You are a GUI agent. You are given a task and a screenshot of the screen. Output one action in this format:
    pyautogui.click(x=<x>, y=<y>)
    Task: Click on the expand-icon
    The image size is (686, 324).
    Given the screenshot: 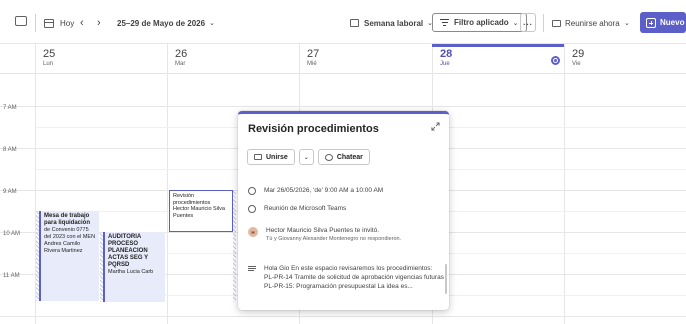 What is the action you would take?
    pyautogui.click(x=435, y=126)
    